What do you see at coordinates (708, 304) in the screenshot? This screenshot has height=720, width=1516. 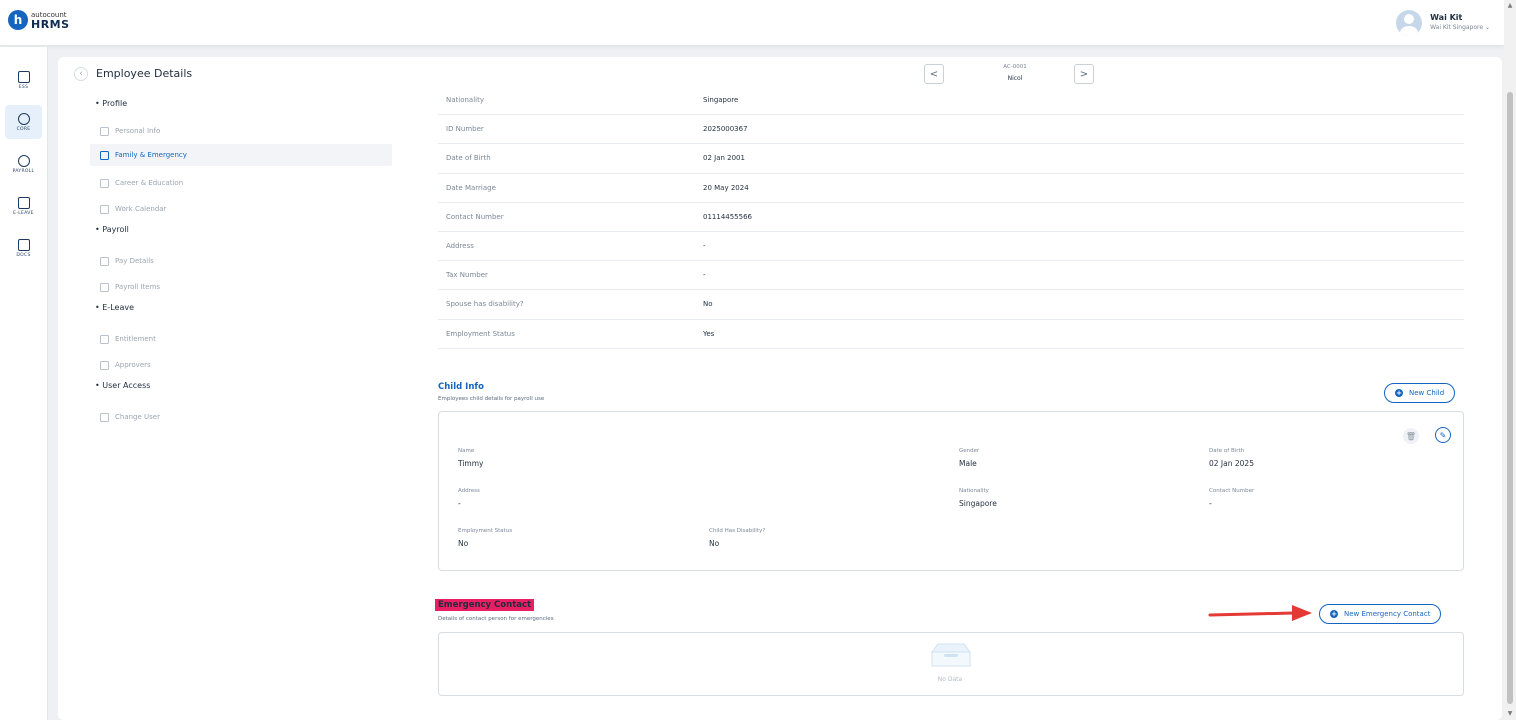 I see `detail-value: No` at bounding box center [708, 304].